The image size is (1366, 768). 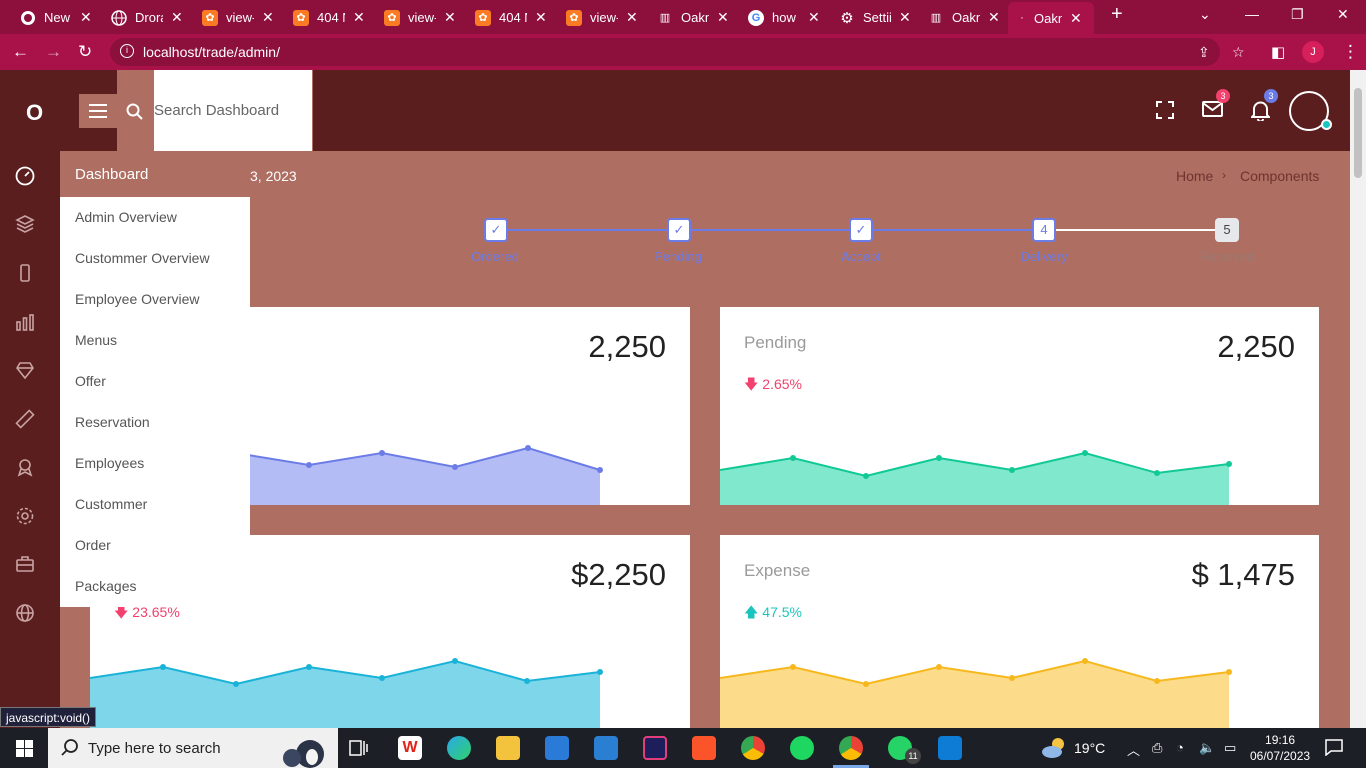 I want to click on bookmark-star-icon: ☆, so click(x=1238, y=52).